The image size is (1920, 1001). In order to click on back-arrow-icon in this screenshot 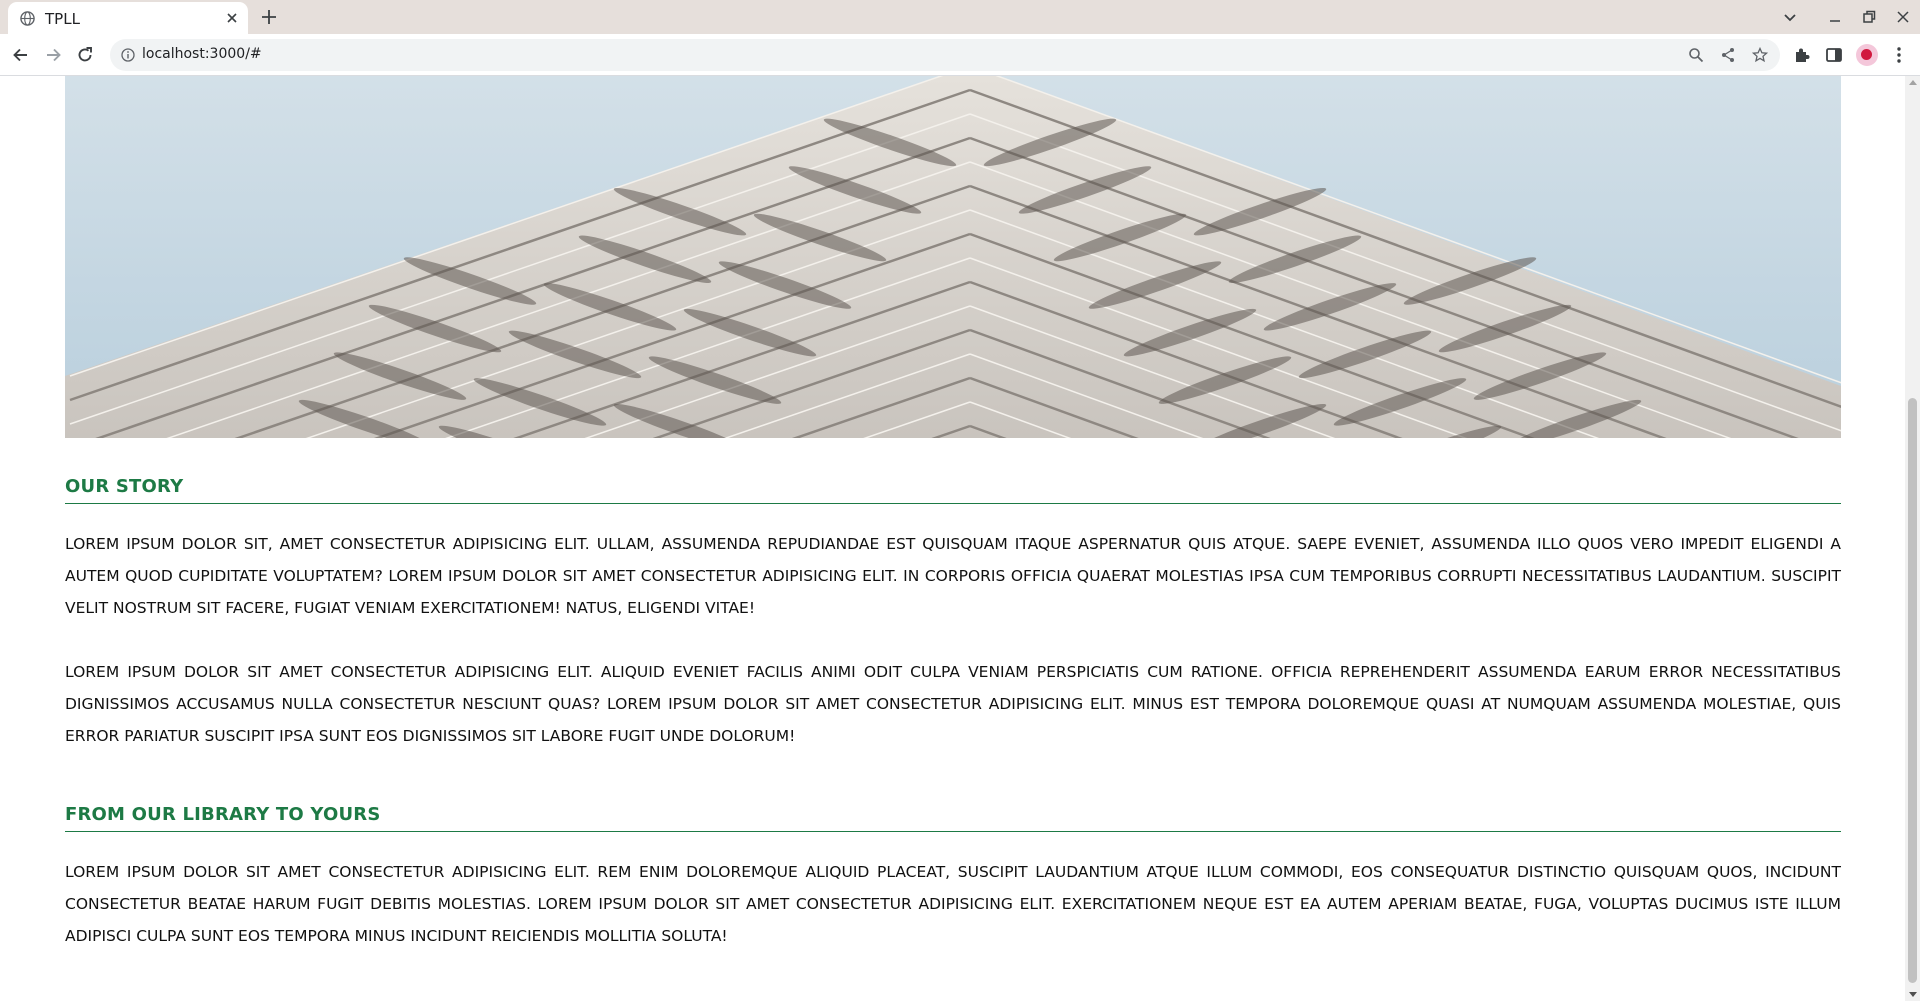, I will do `click(21, 55)`.